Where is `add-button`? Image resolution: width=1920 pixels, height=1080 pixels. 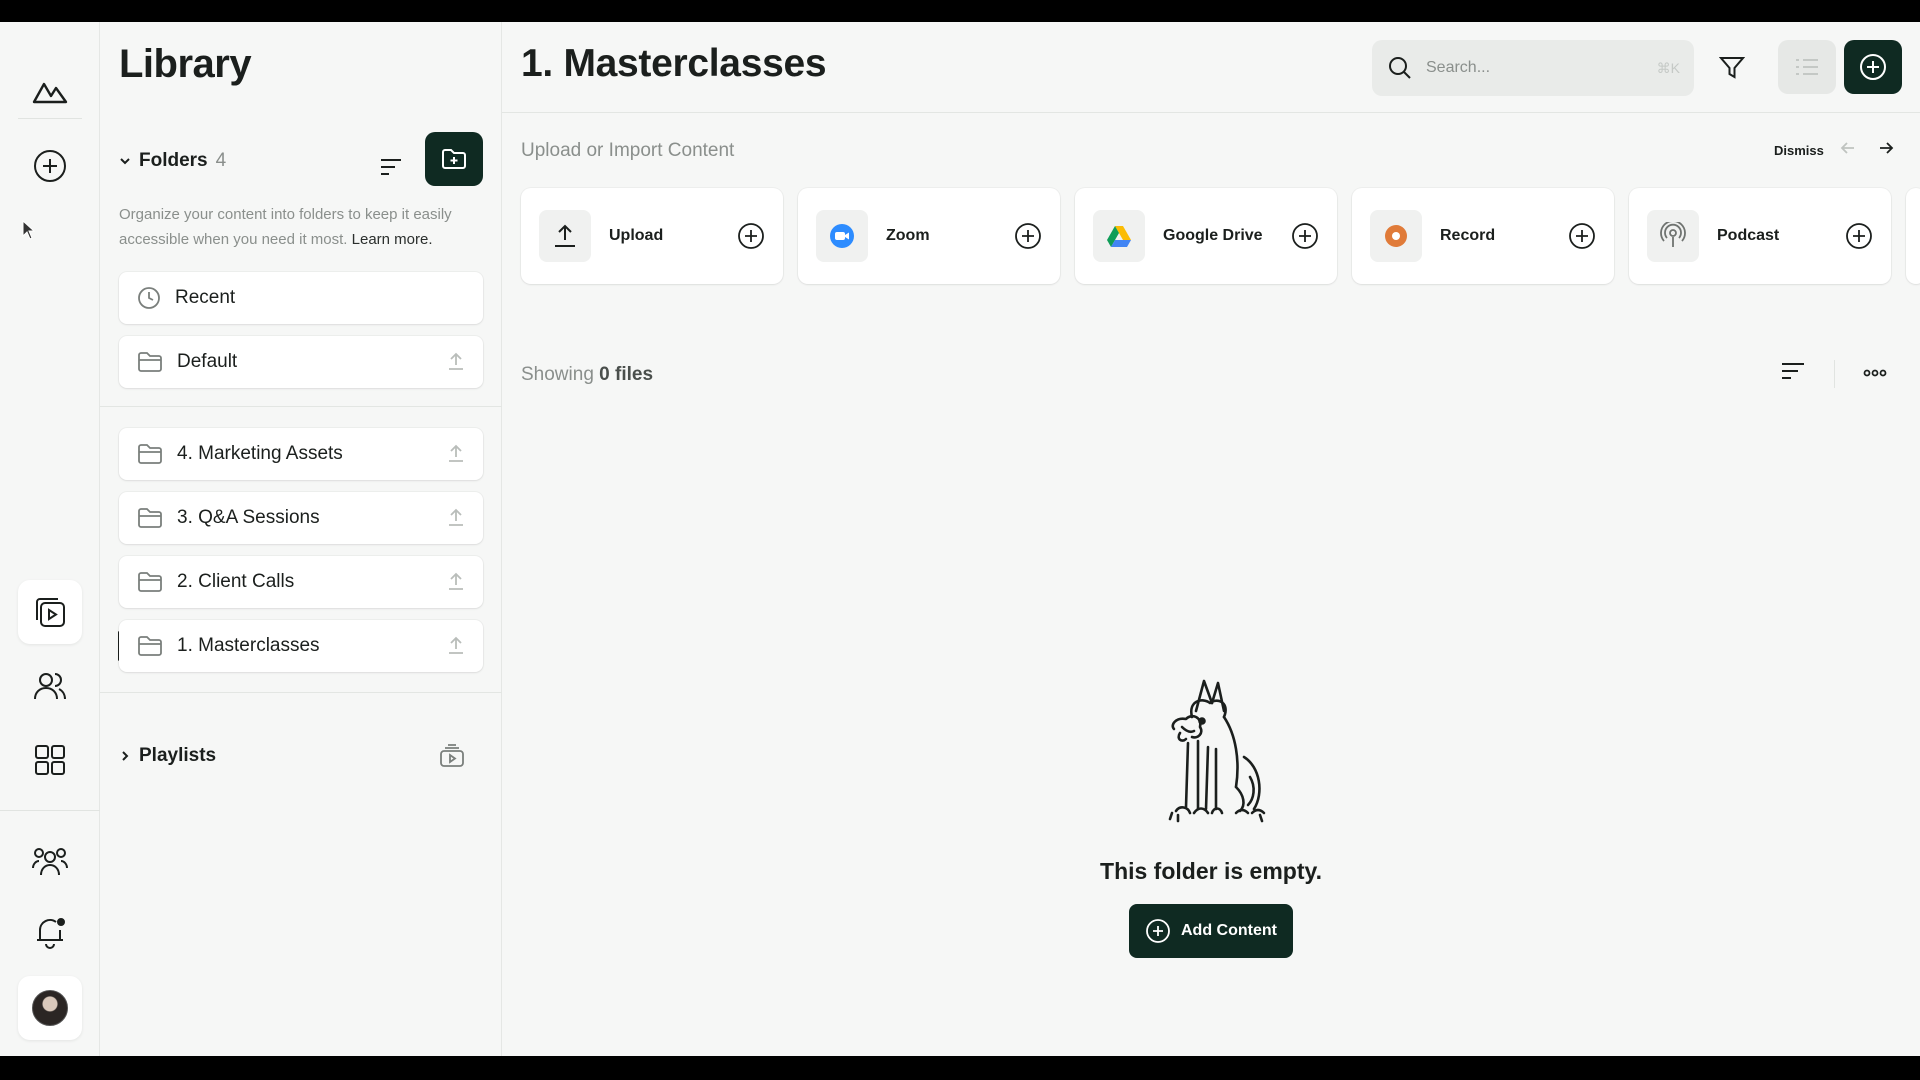
add-button is located at coordinates (1873, 67).